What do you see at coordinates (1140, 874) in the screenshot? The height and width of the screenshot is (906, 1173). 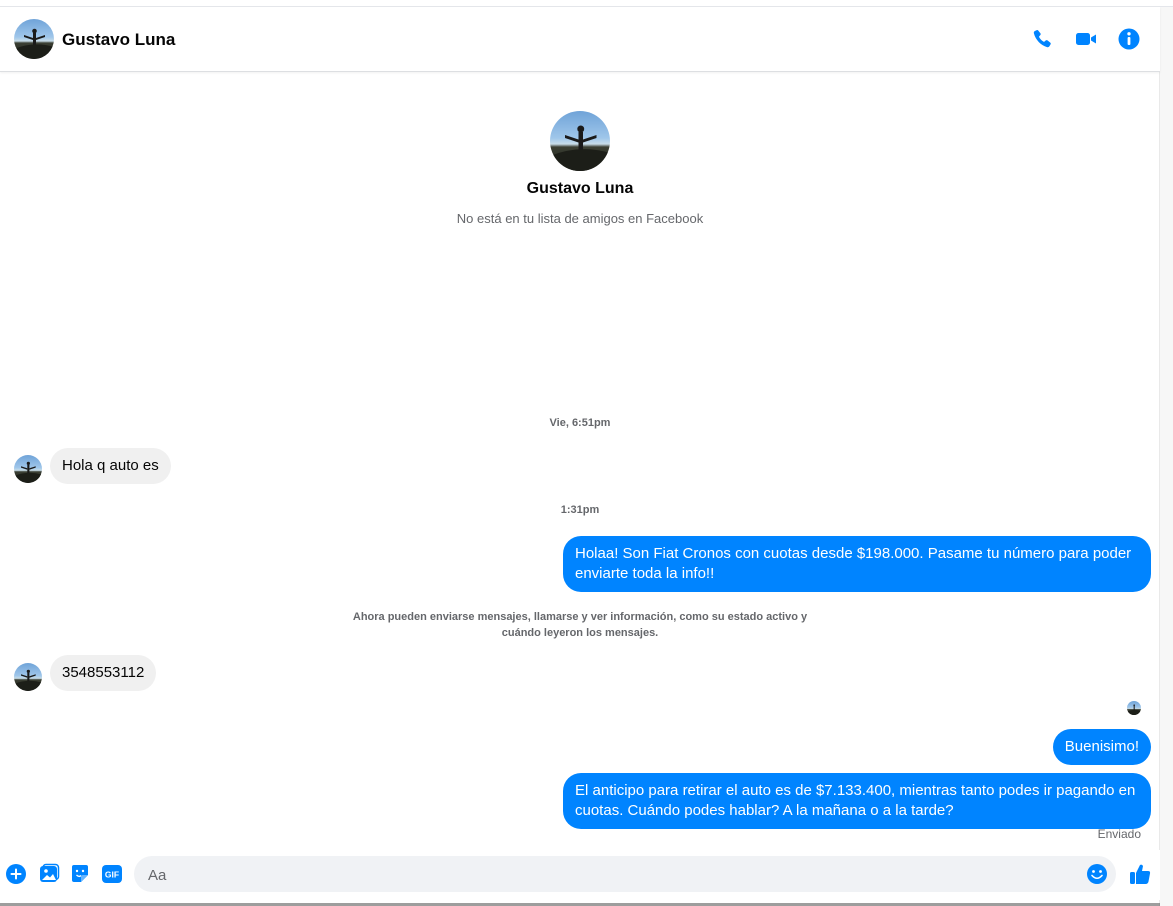 I see `thumbs-up-icon` at bounding box center [1140, 874].